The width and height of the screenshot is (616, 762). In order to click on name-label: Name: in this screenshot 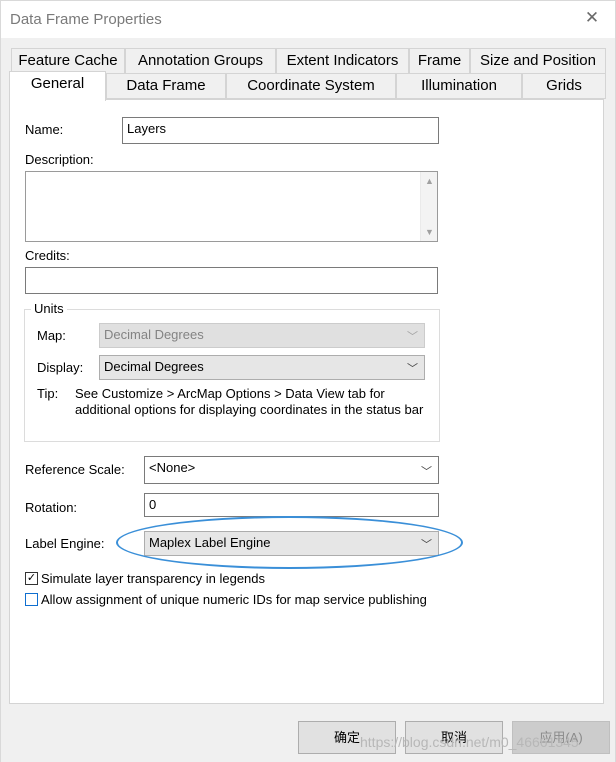, I will do `click(44, 129)`.